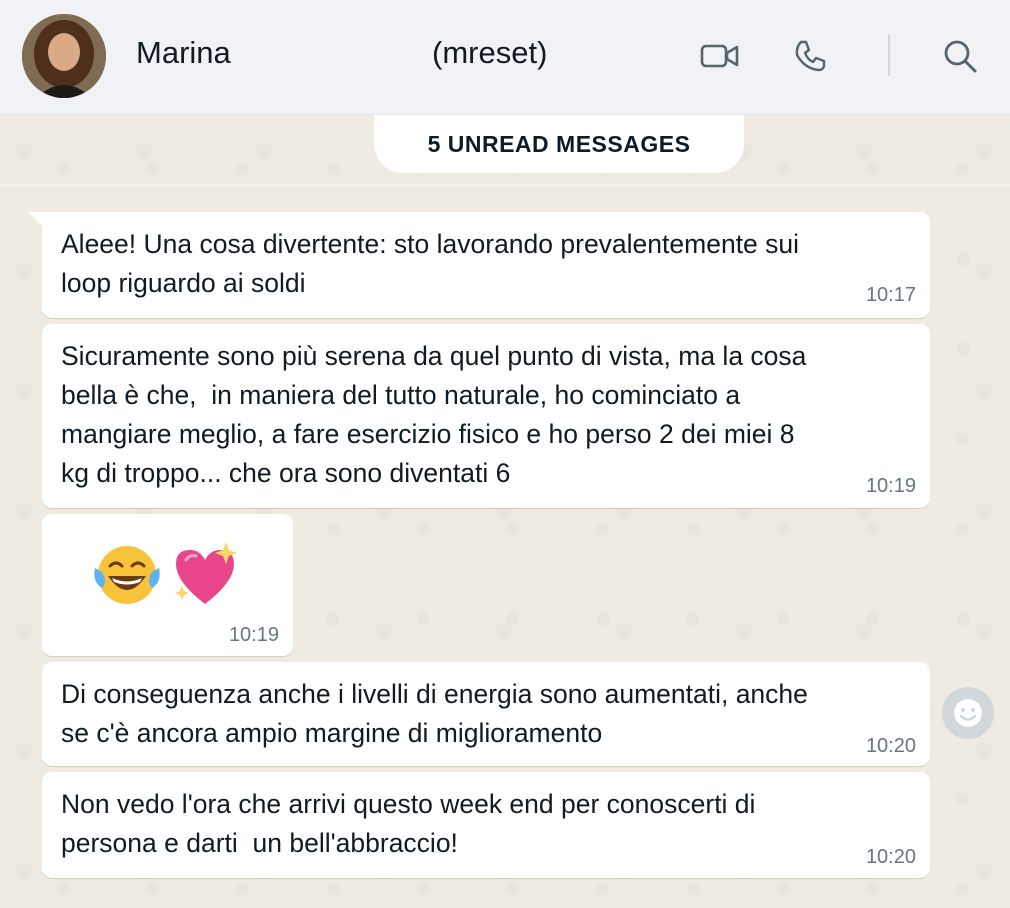  I want to click on contact-handle: (mreset), so click(490, 52).